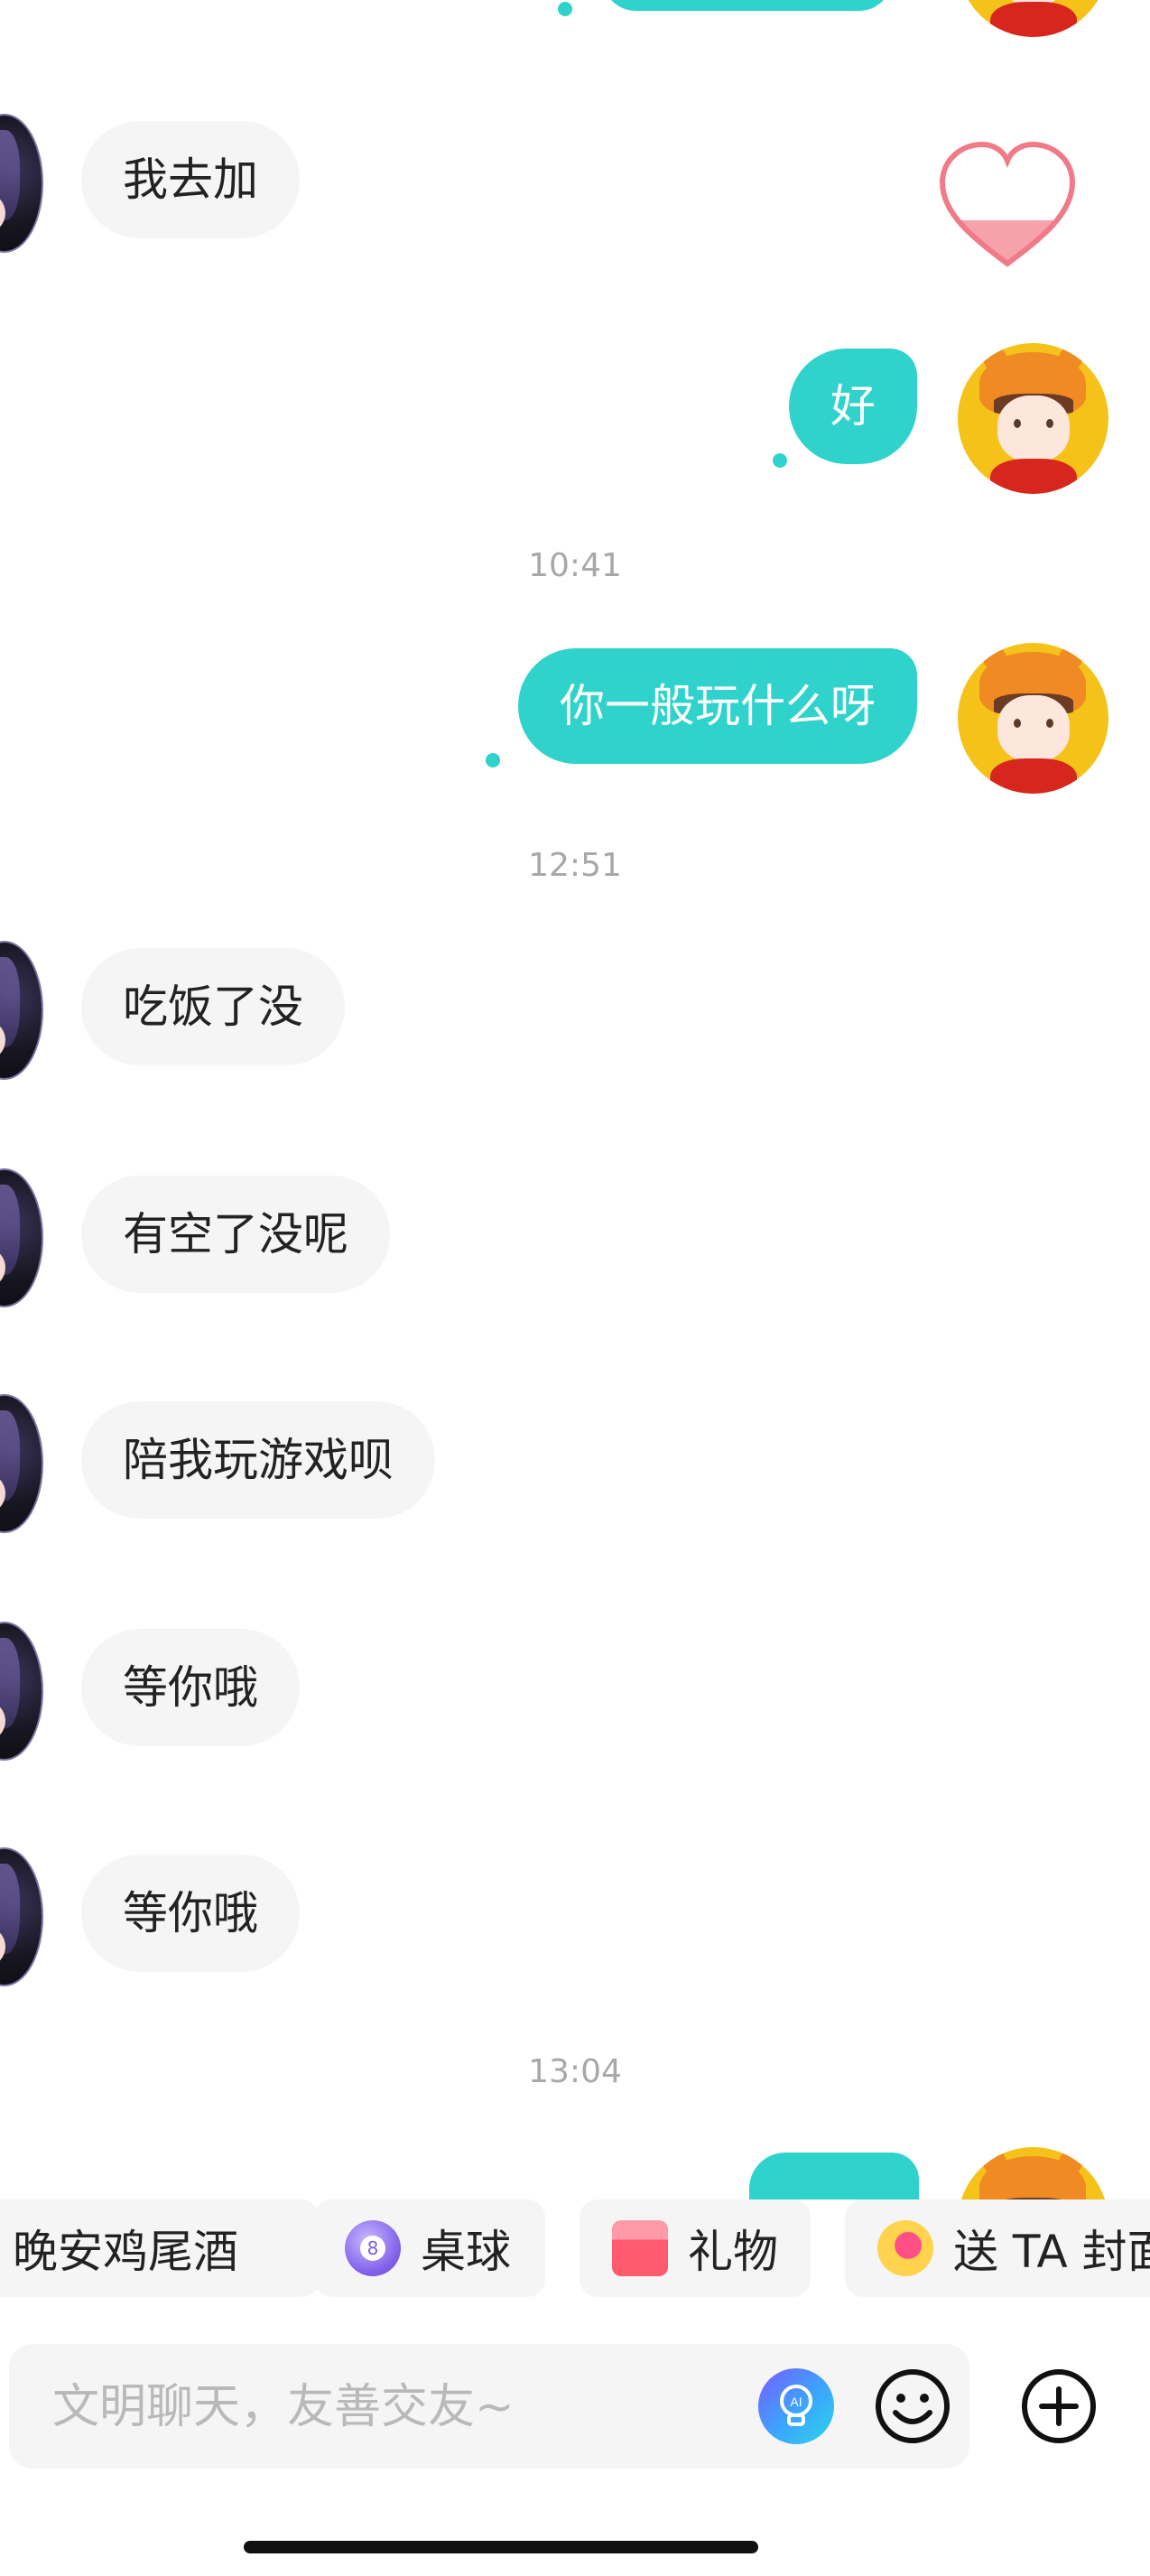 Image resolution: width=1150 pixels, height=2576 pixels. Describe the element at coordinates (575, 865) in the screenshot. I see `timestamp: 12:51` at that location.